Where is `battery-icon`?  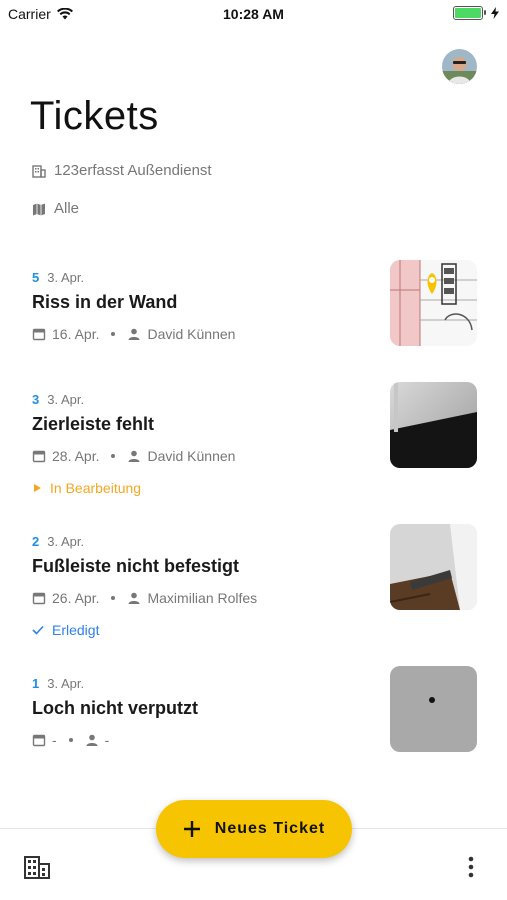 battery-icon is located at coordinates (469, 13).